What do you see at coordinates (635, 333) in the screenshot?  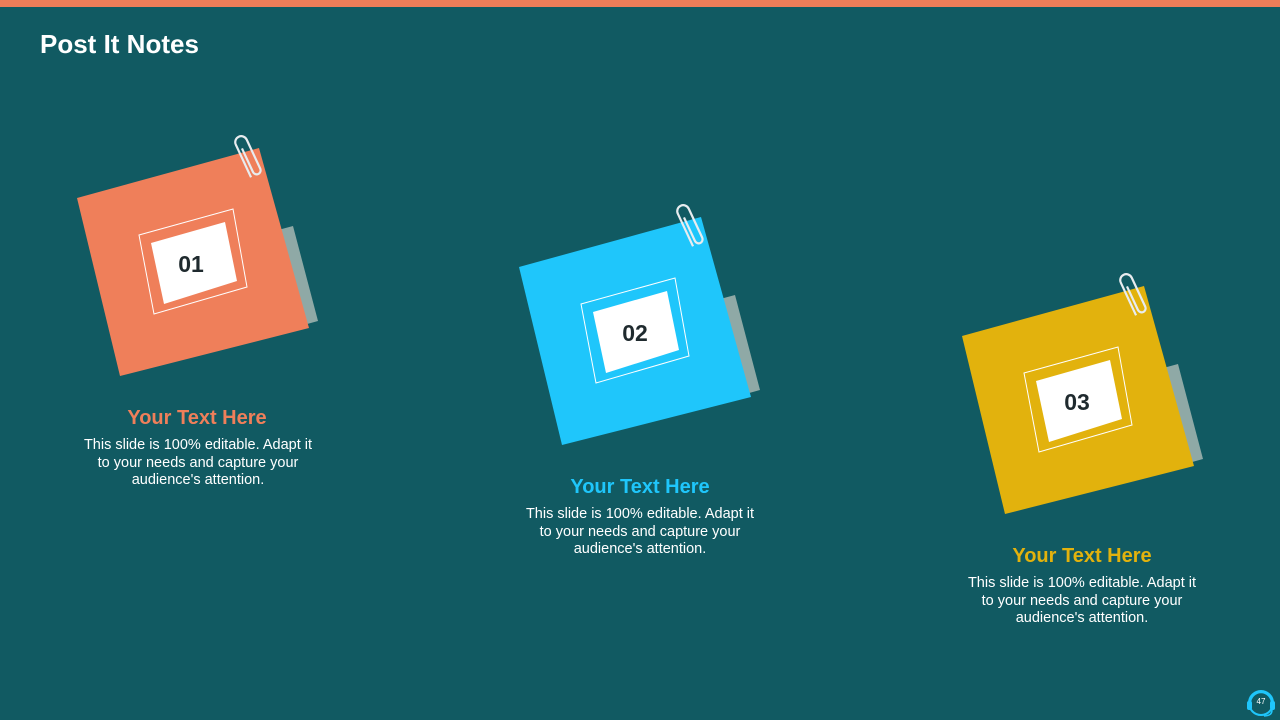 I see `note-number: 02` at bounding box center [635, 333].